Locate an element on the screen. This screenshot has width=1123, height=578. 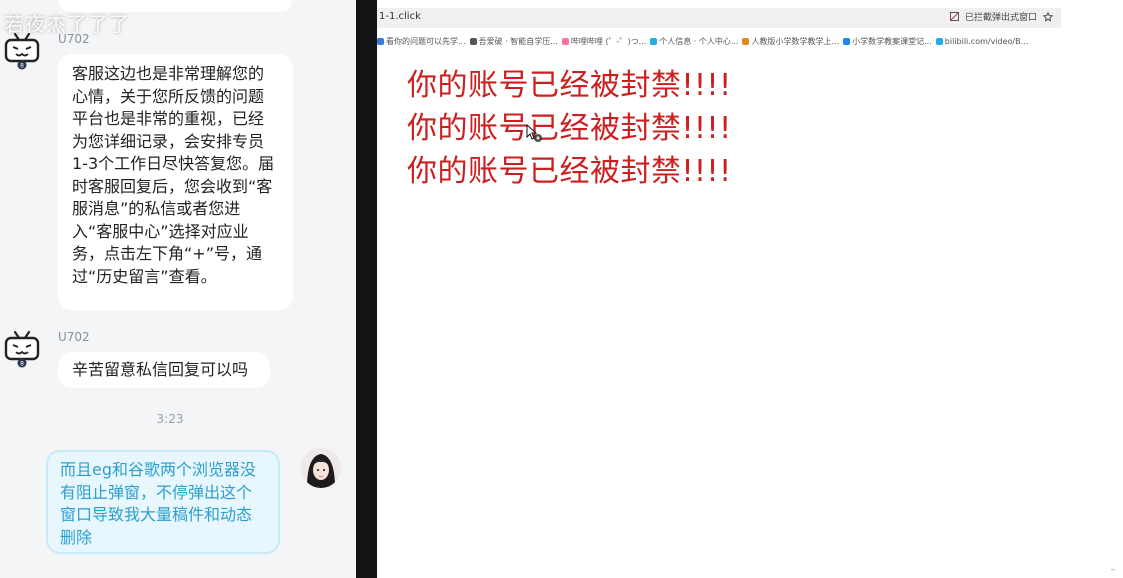
popup-blocked-label: 已拦截弹出式窗口 is located at coordinates (1001, 16).